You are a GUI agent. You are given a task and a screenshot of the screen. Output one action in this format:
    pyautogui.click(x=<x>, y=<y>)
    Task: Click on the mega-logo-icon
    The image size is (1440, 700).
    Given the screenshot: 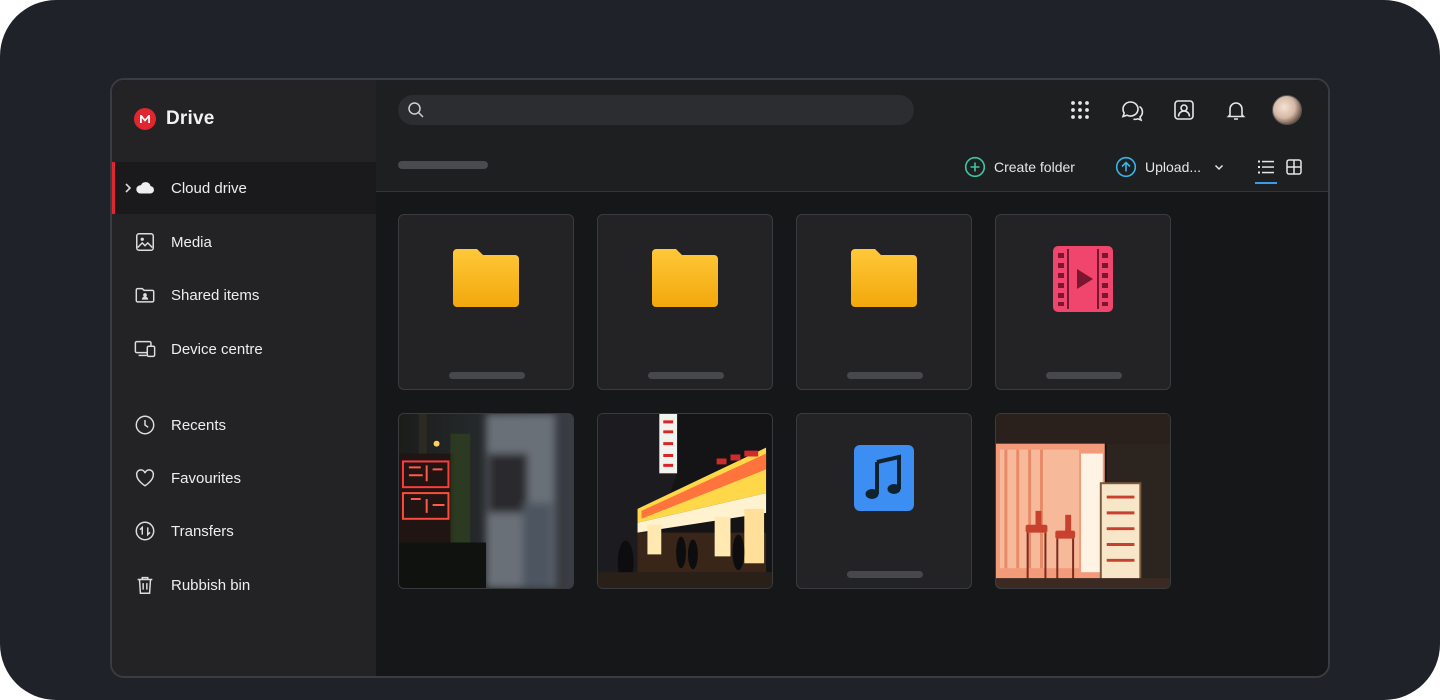 What is the action you would take?
    pyautogui.click(x=145, y=119)
    